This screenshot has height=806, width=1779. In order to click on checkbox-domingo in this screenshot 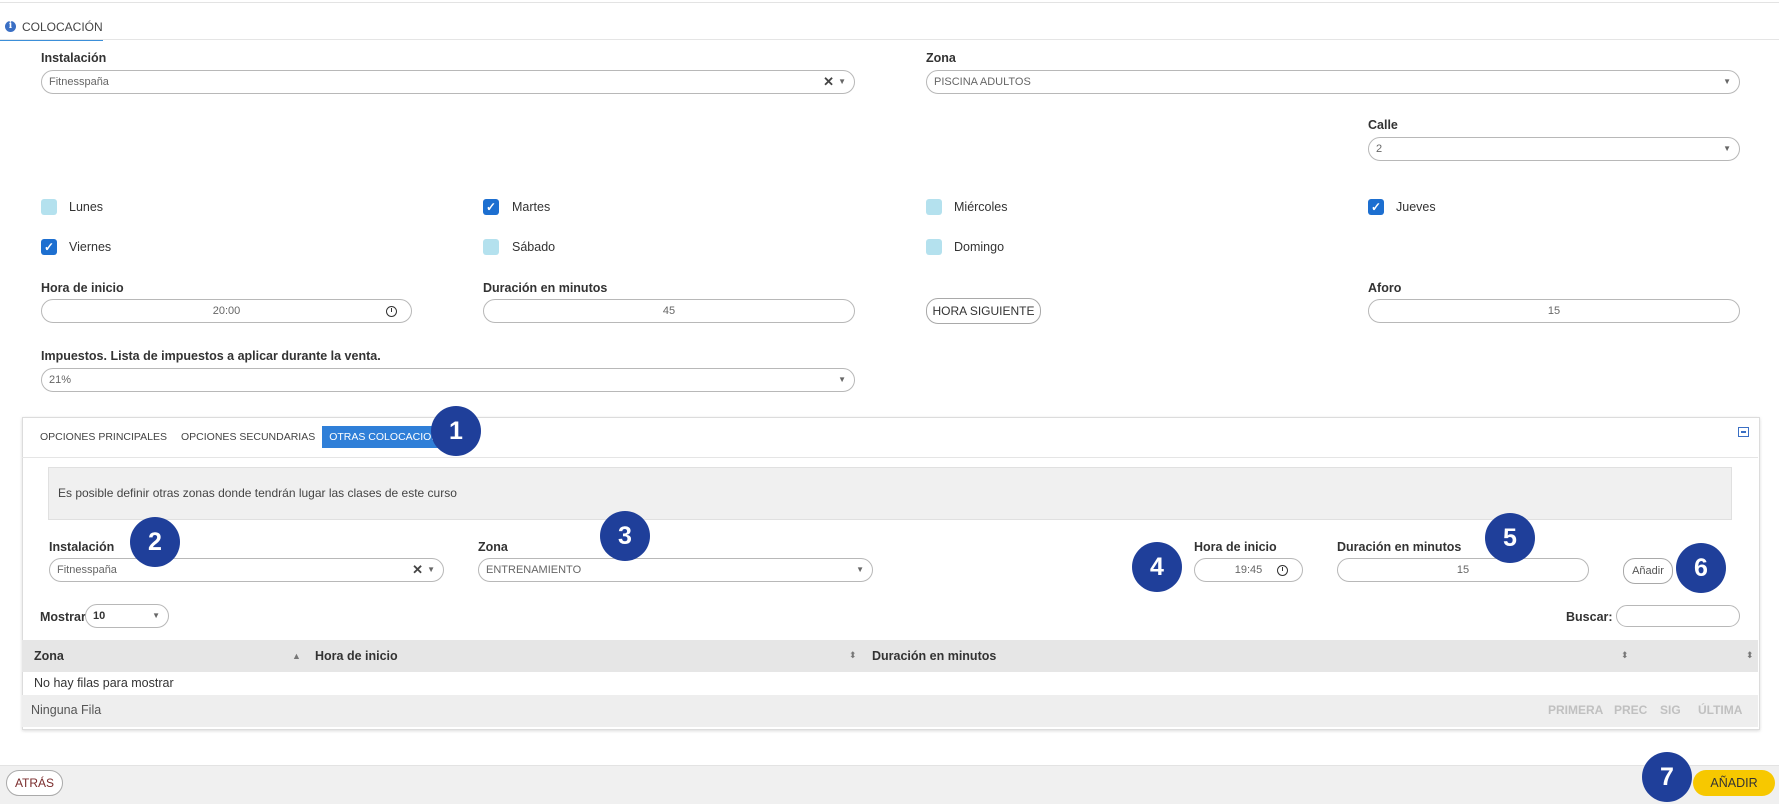, I will do `click(934, 247)`.